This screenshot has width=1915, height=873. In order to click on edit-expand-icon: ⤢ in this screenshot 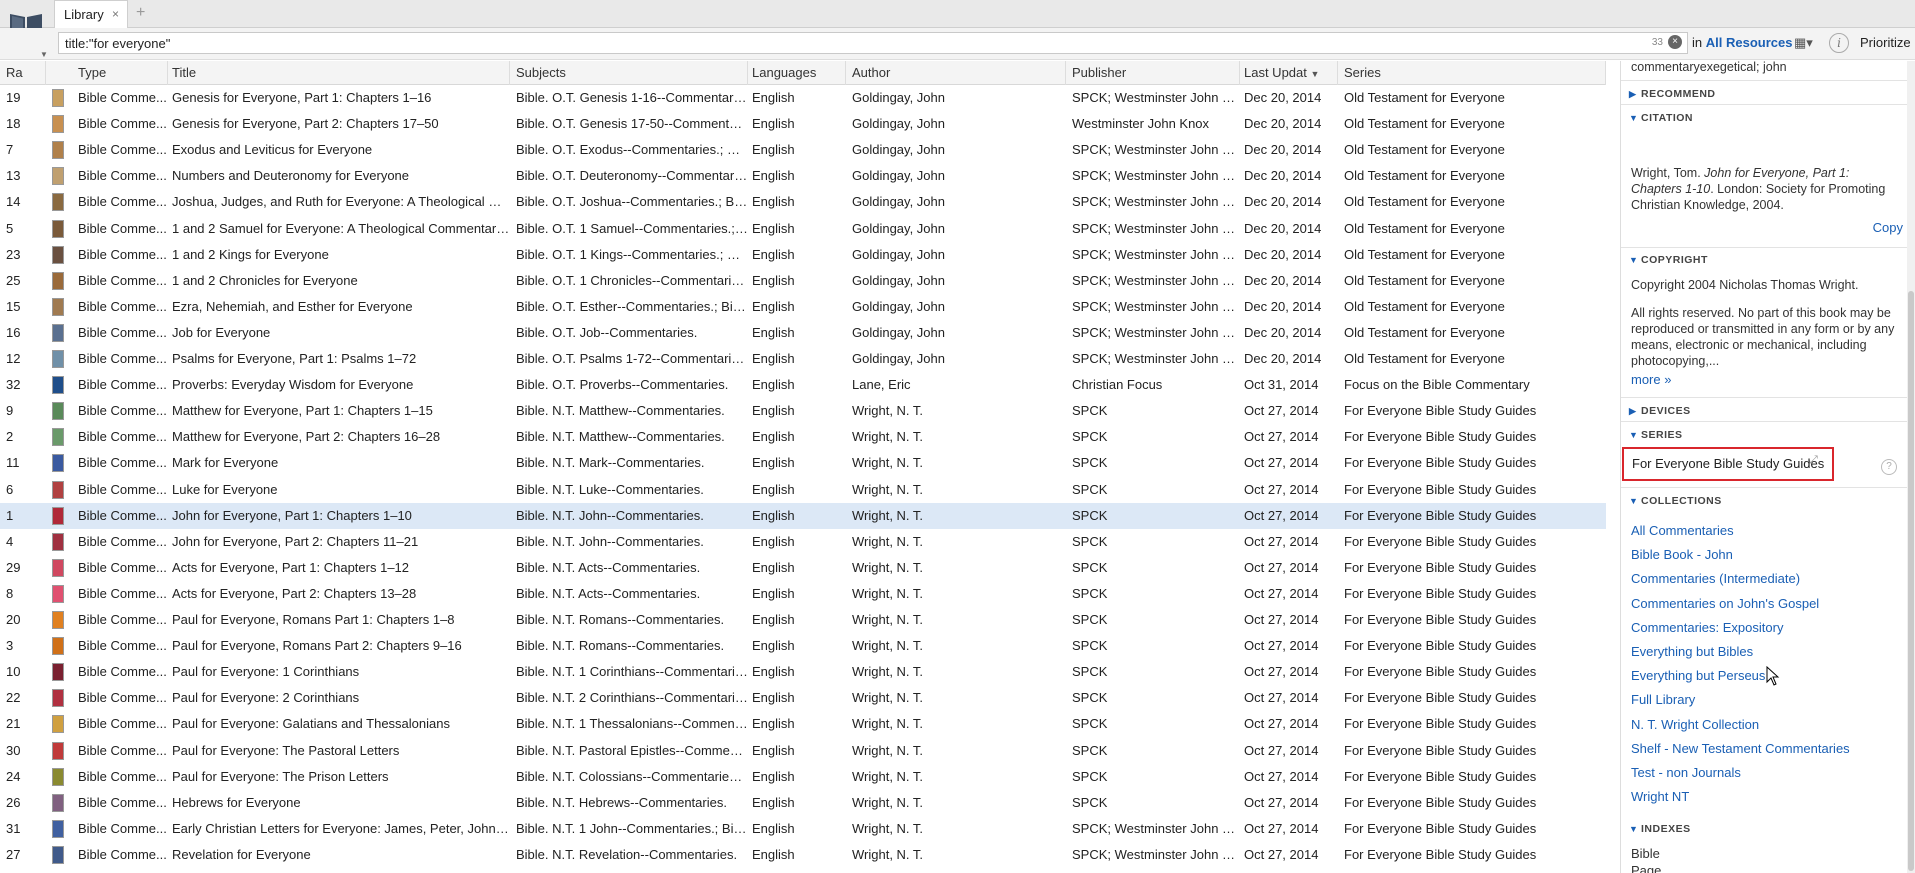, I will do `click(1813, 460)`.